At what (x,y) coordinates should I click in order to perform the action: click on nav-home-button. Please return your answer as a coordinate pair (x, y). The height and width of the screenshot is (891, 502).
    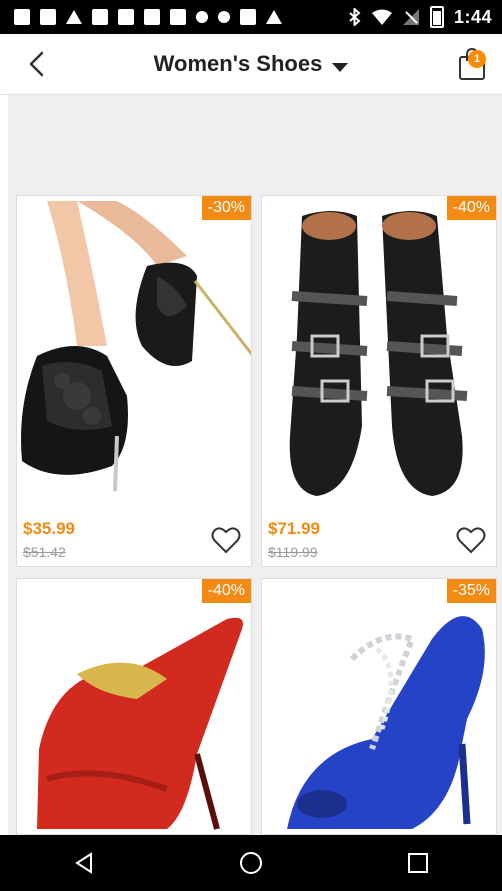
    Looking at the image, I should click on (251, 863).